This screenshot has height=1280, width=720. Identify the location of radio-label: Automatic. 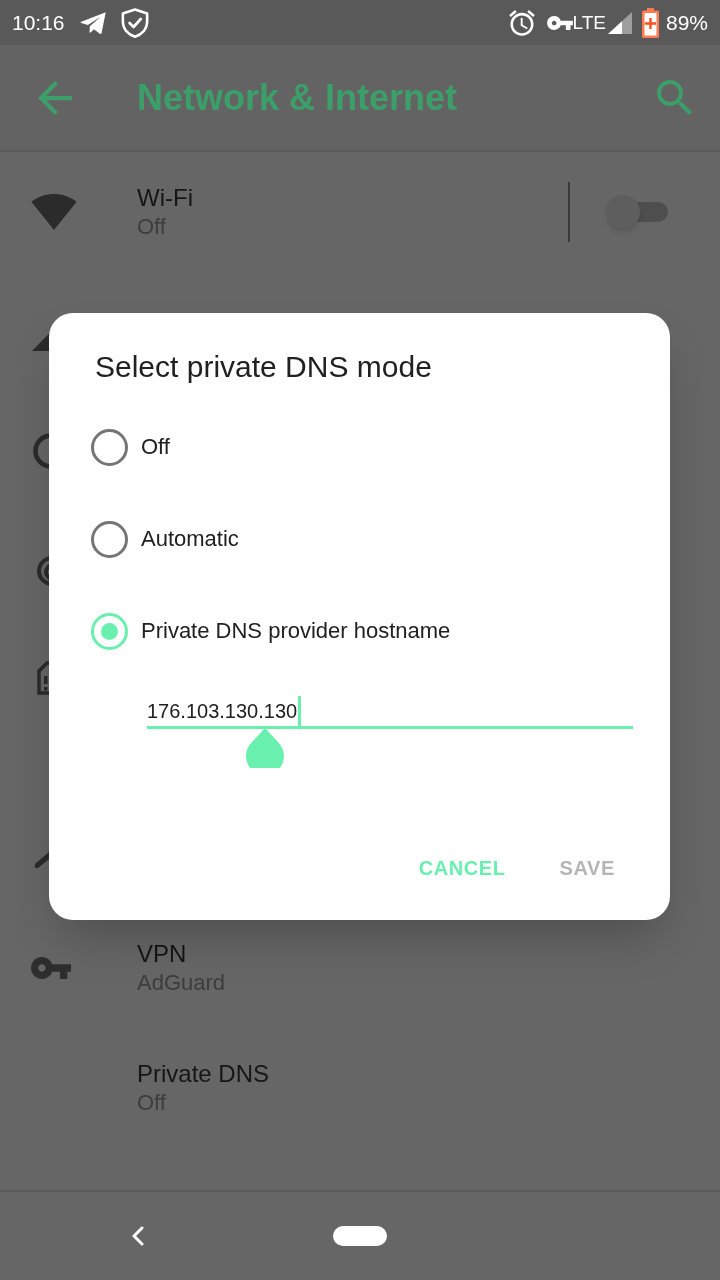
(190, 539).